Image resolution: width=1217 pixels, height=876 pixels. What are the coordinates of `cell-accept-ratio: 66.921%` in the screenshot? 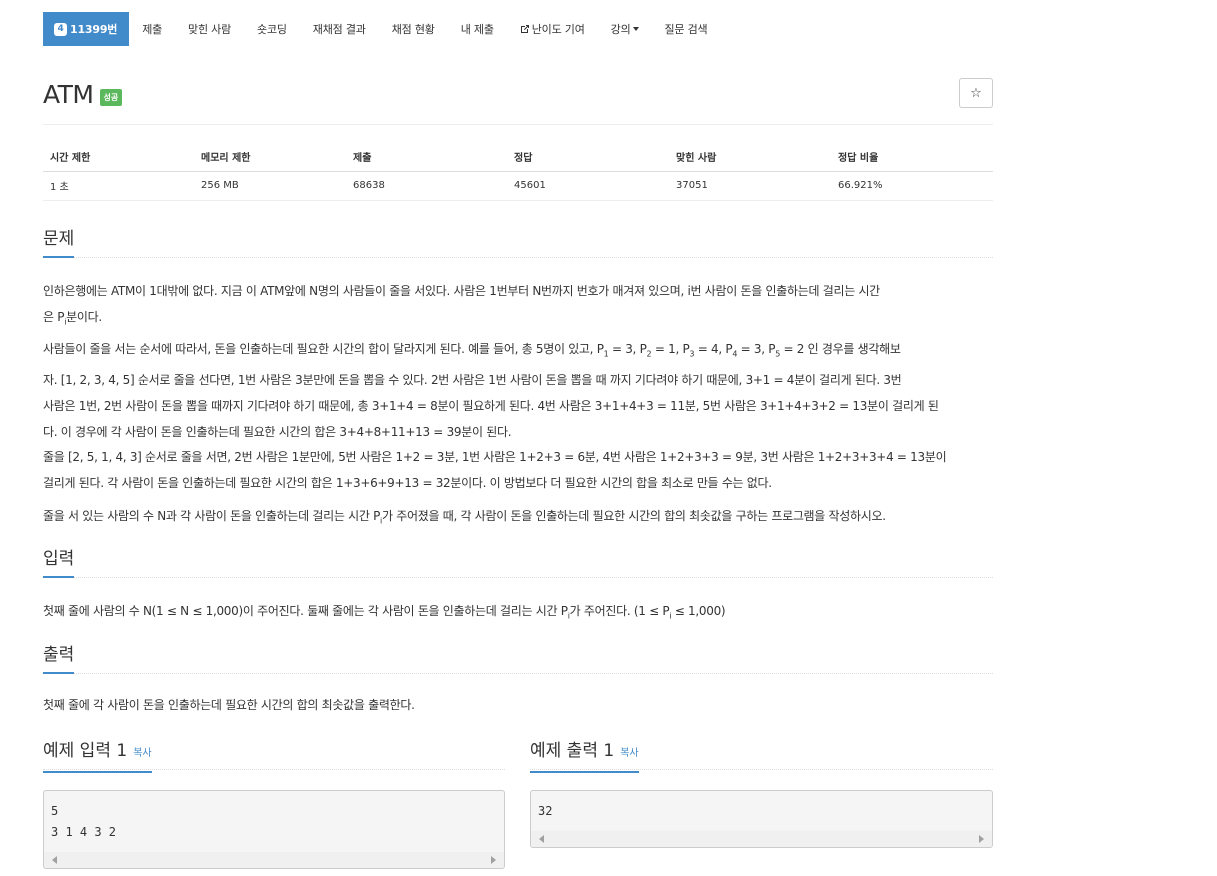 It's located at (912, 186).